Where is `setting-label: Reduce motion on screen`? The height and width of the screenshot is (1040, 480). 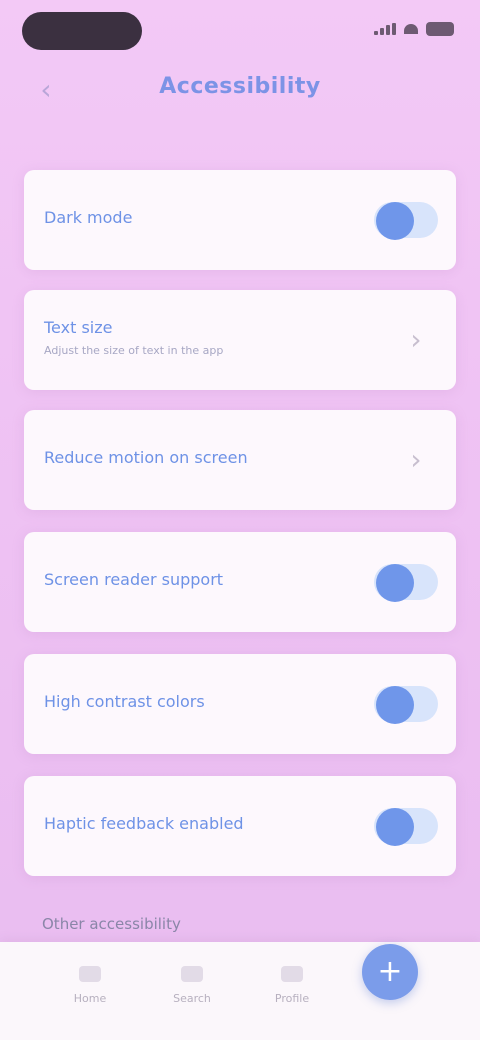 setting-label: Reduce motion on screen is located at coordinates (146, 457).